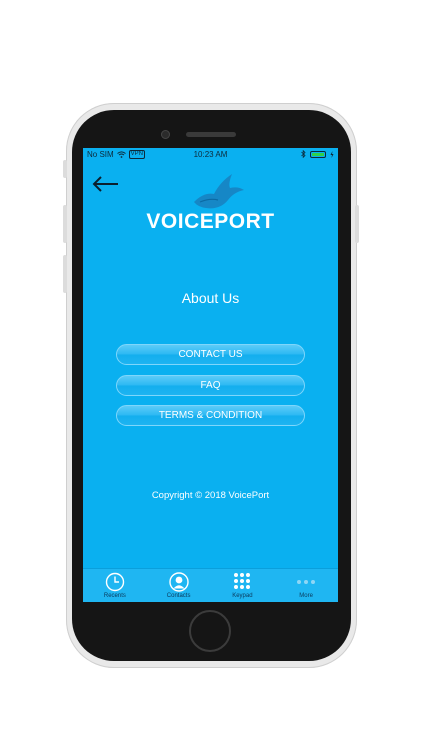 The width and height of the screenshot is (422, 750). Describe the element at coordinates (211, 134) in the screenshot. I see `speaker-grille` at that location.